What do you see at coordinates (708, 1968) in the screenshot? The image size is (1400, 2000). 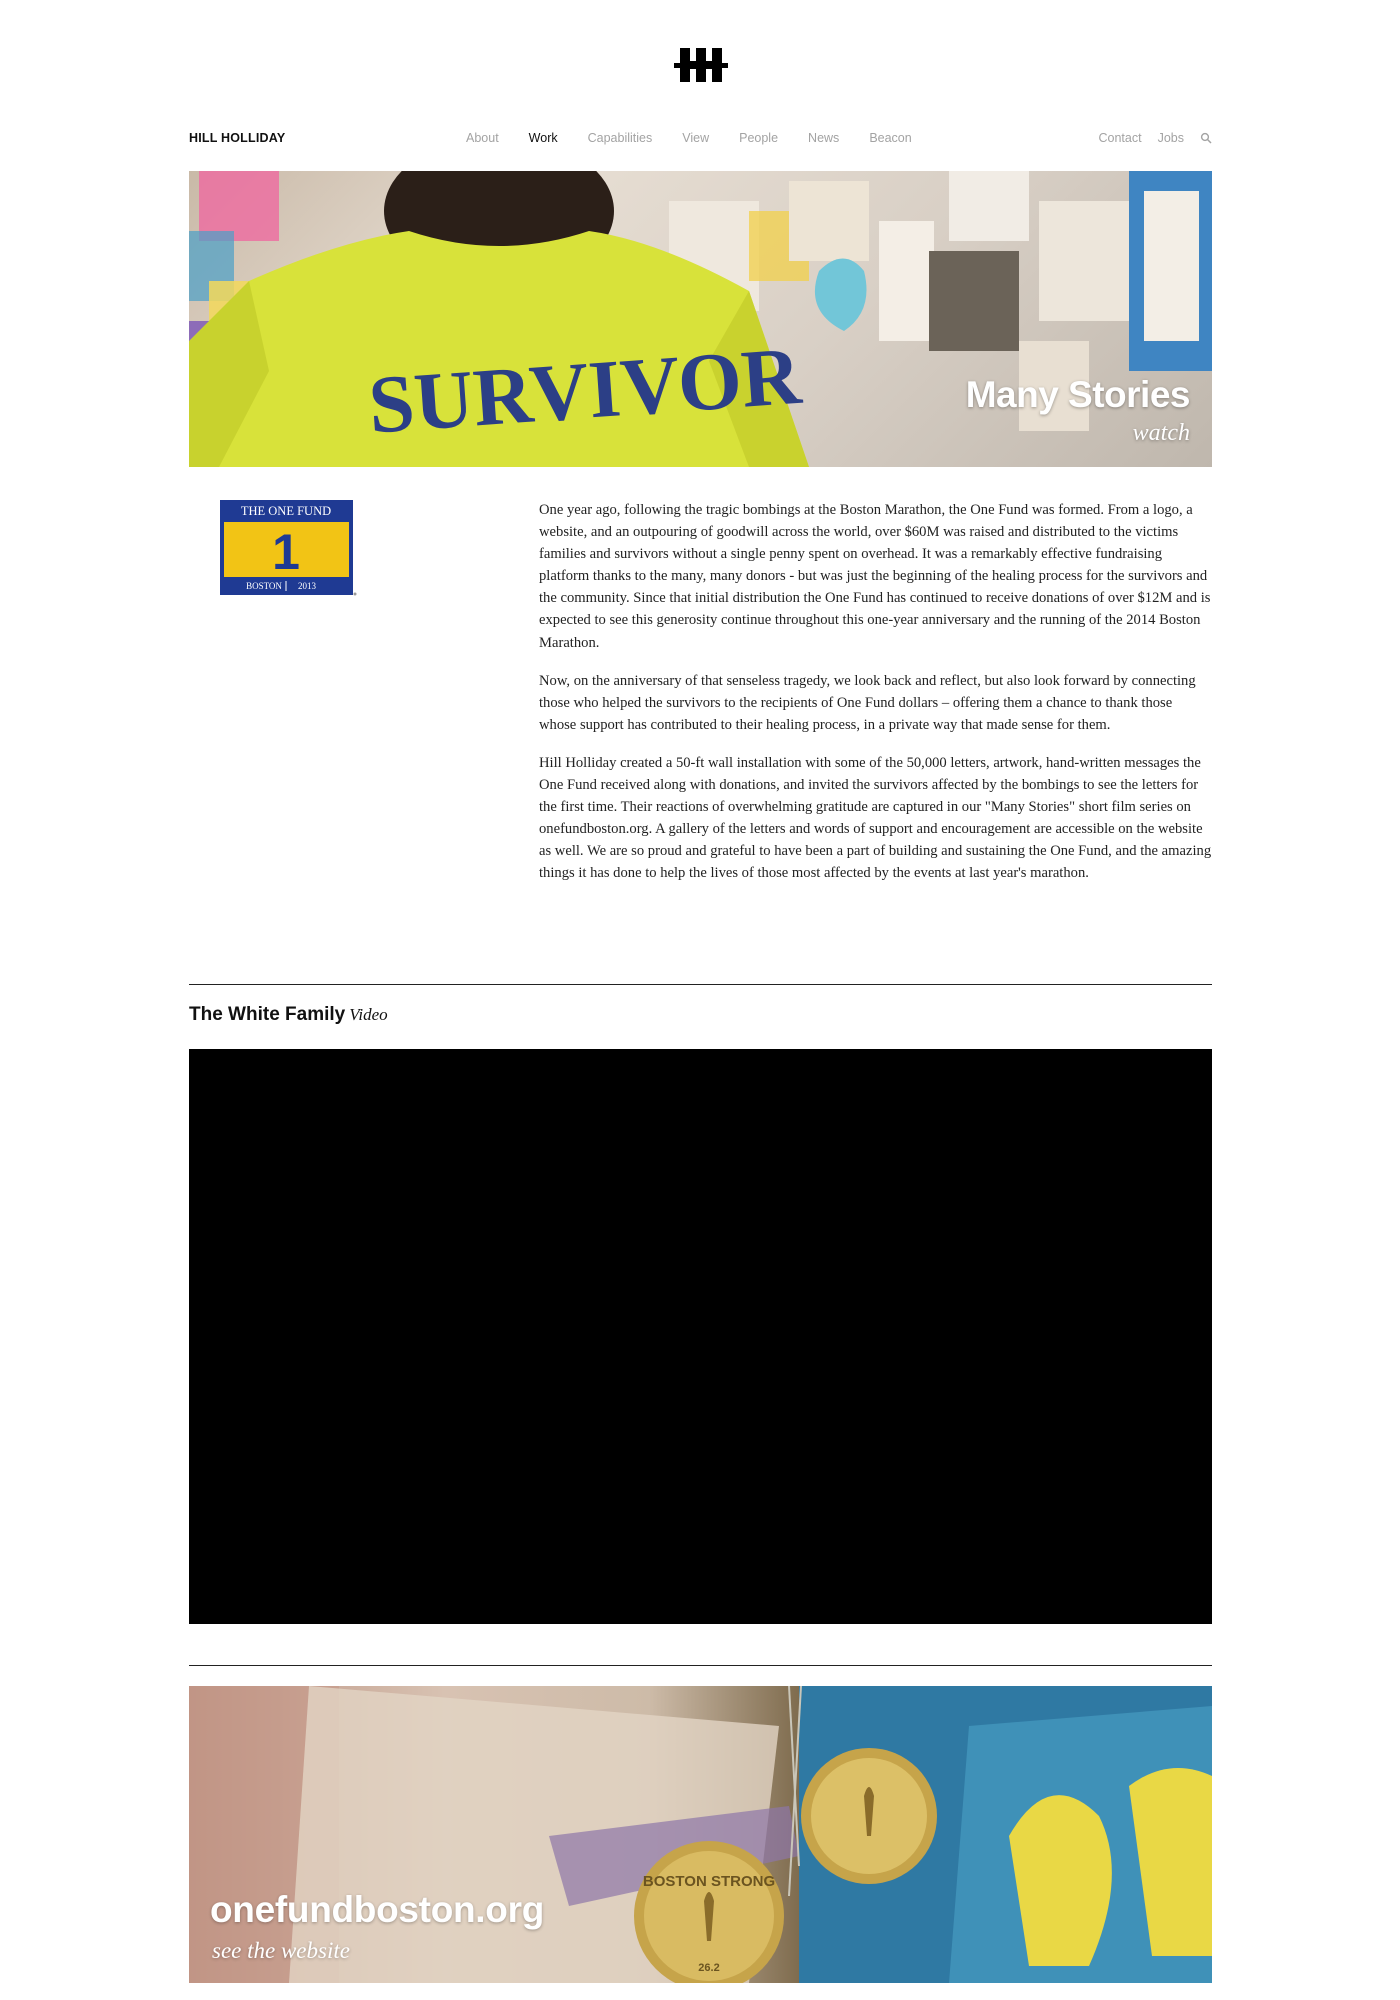 I see `medal-number: 26.2` at bounding box center [708, 1968].